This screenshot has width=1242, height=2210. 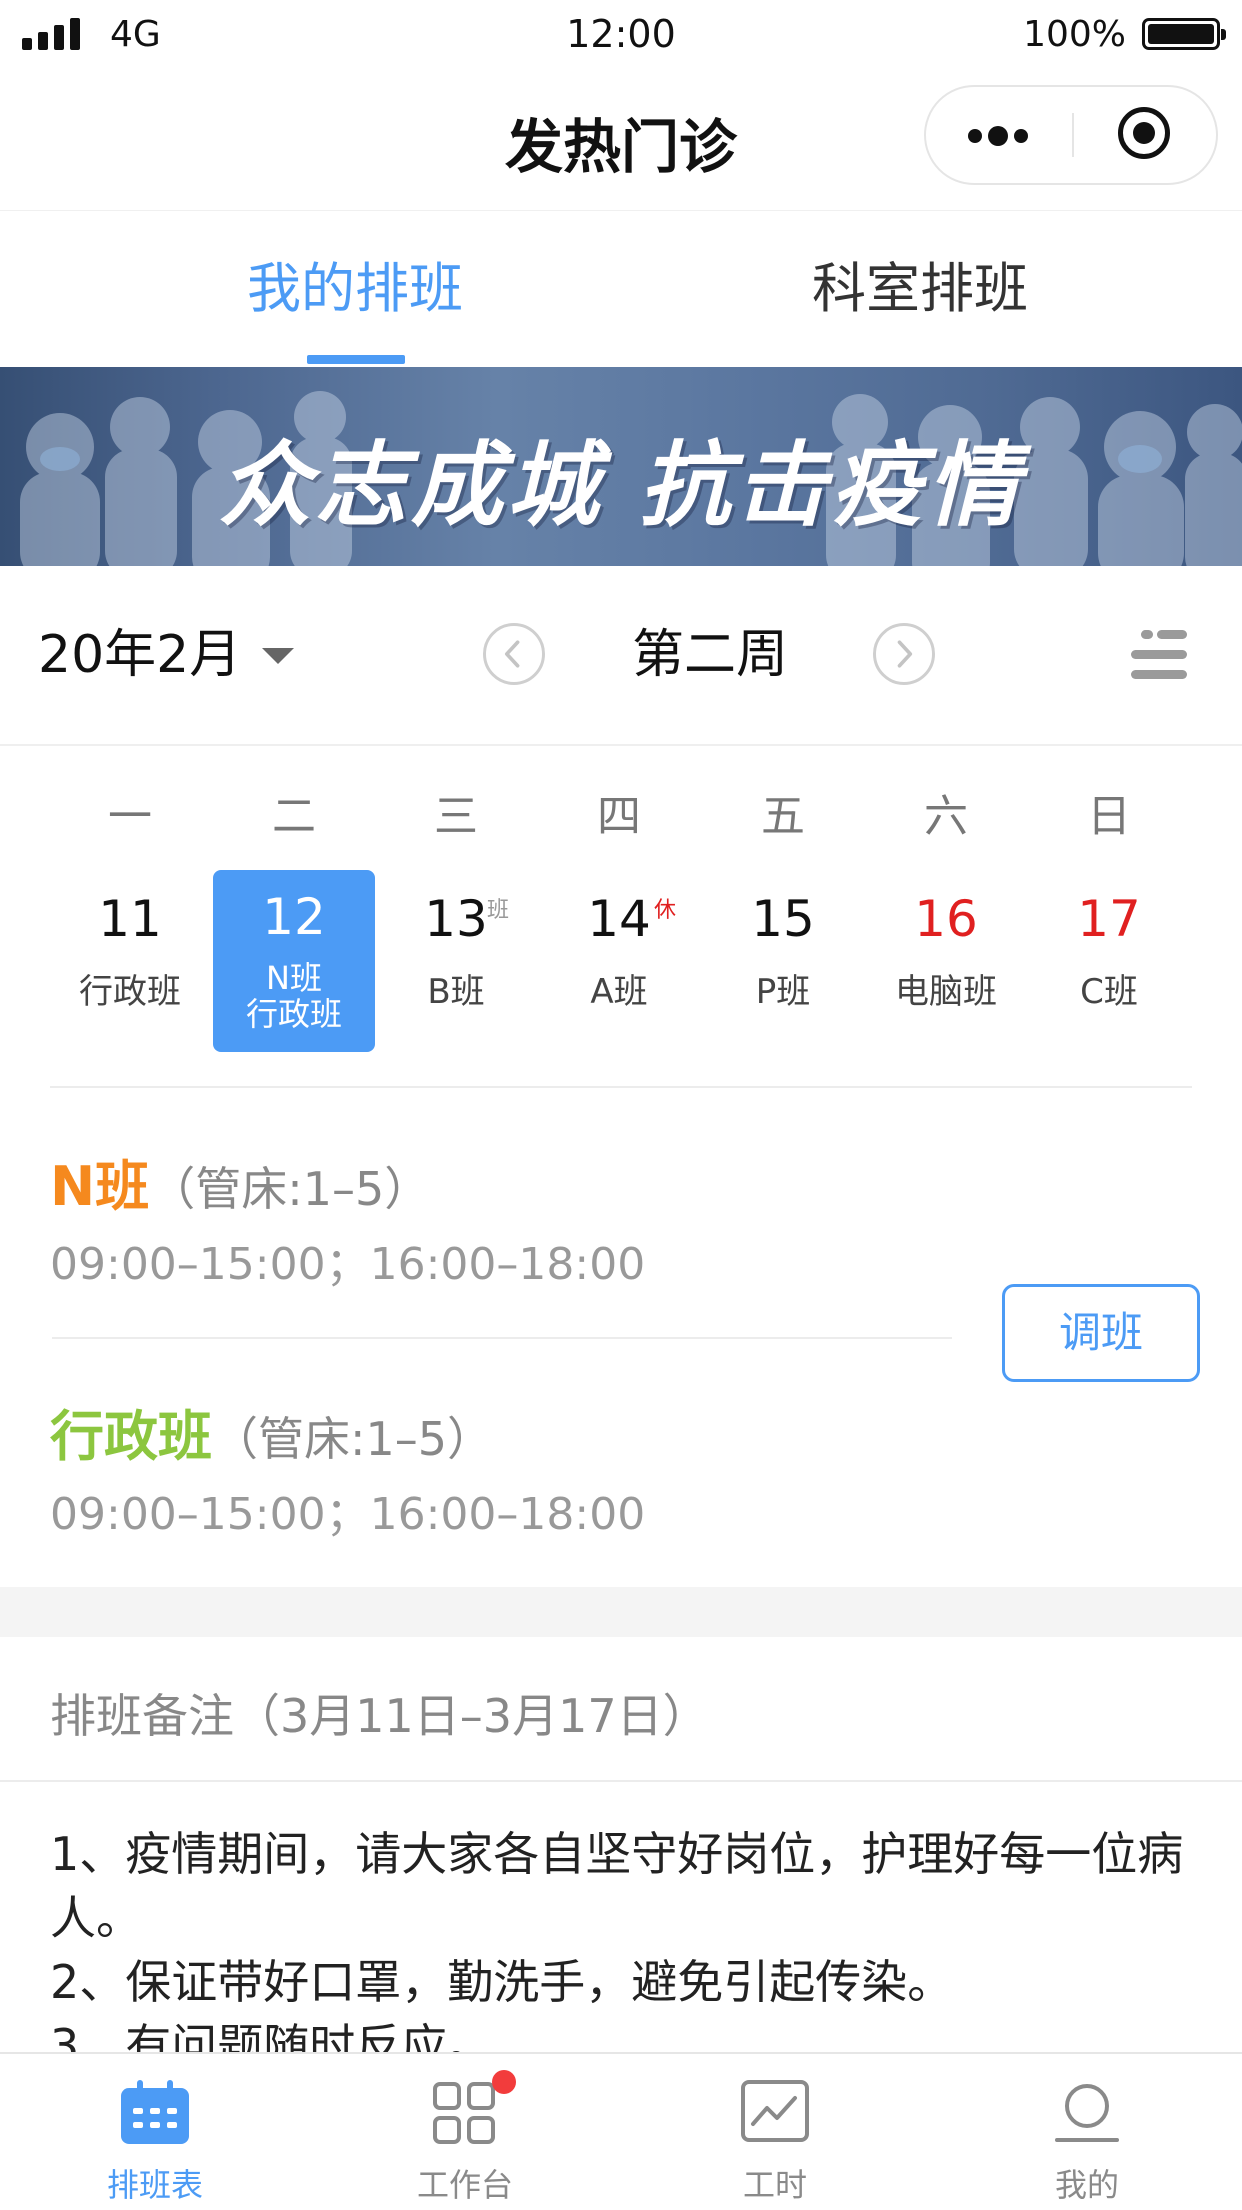 I want to click on close-icon, so click(x=1146, y=135).